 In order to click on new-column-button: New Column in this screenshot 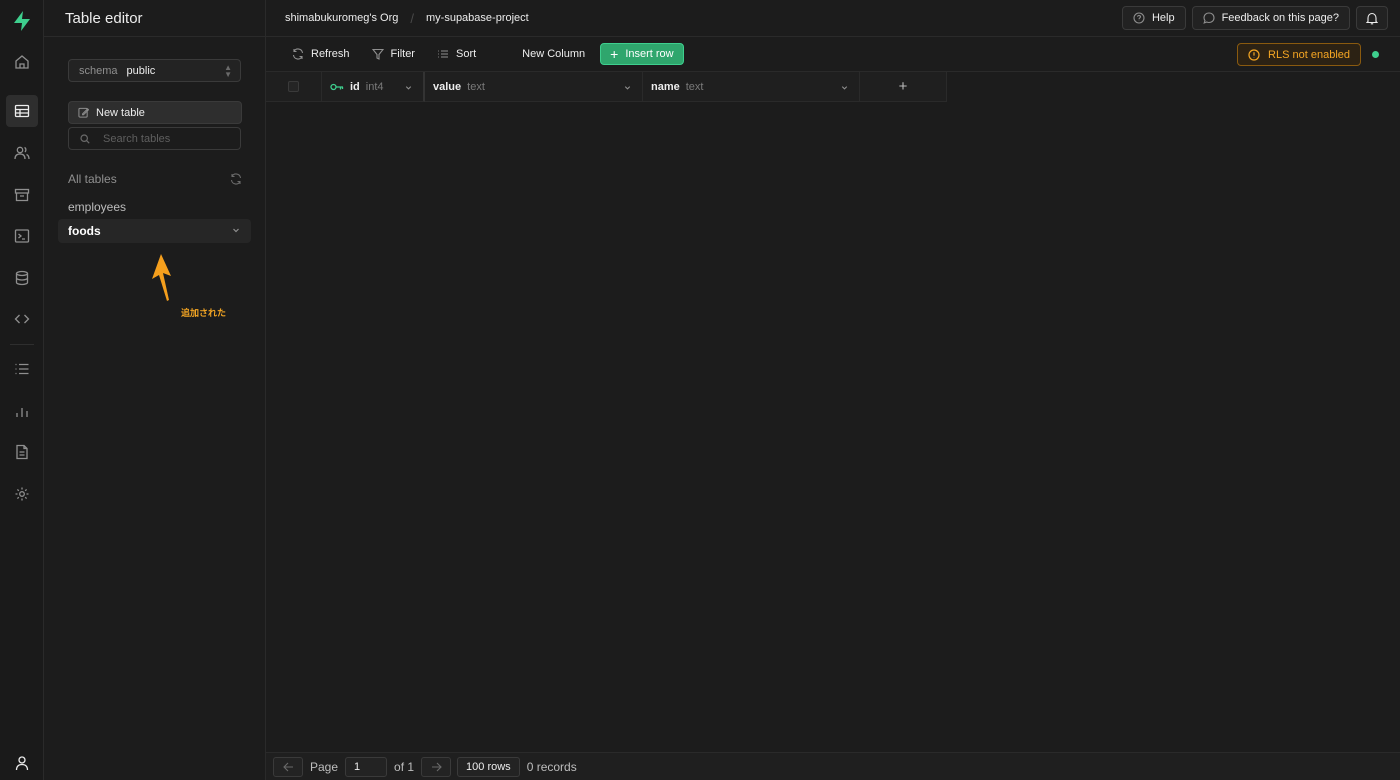, I will do `click(553, 54)`.